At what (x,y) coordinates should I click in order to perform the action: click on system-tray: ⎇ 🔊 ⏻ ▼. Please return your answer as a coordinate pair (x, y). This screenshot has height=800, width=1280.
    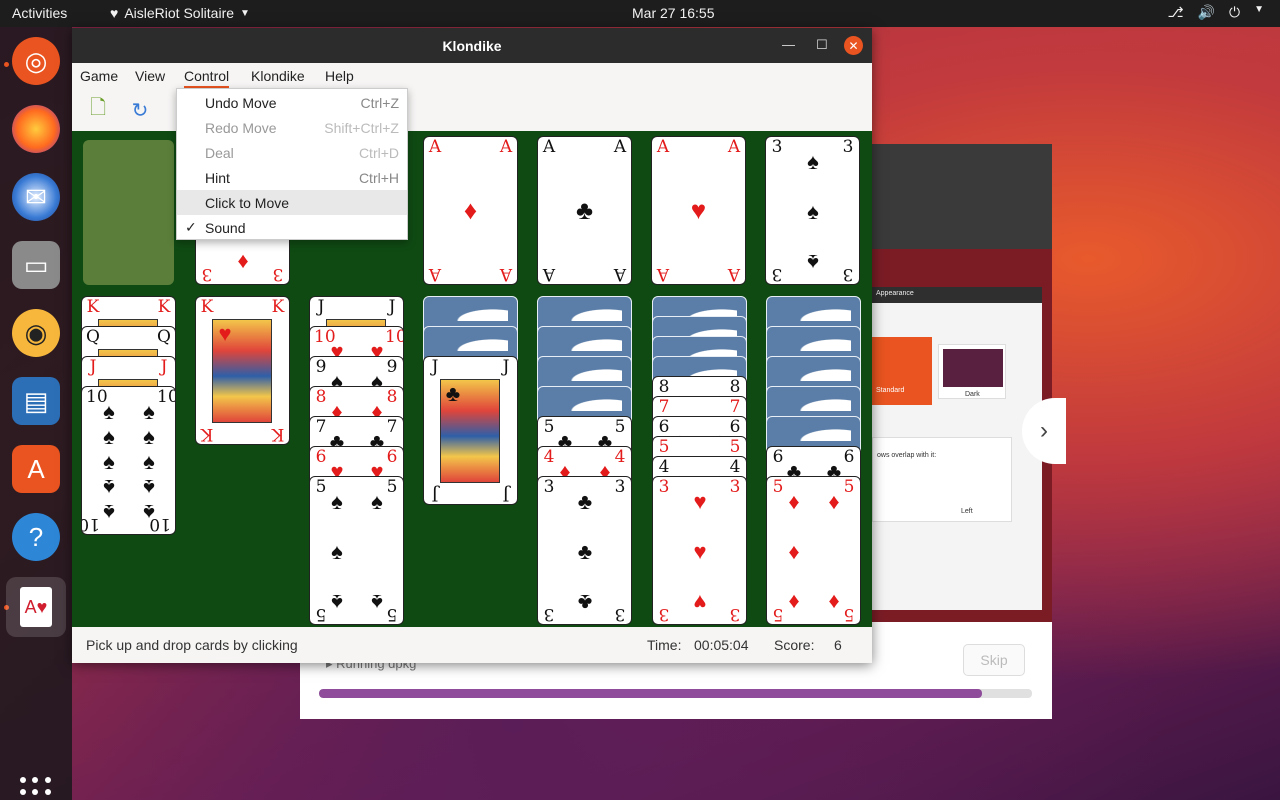
    Looking at the image, I should click on (1215, 12).